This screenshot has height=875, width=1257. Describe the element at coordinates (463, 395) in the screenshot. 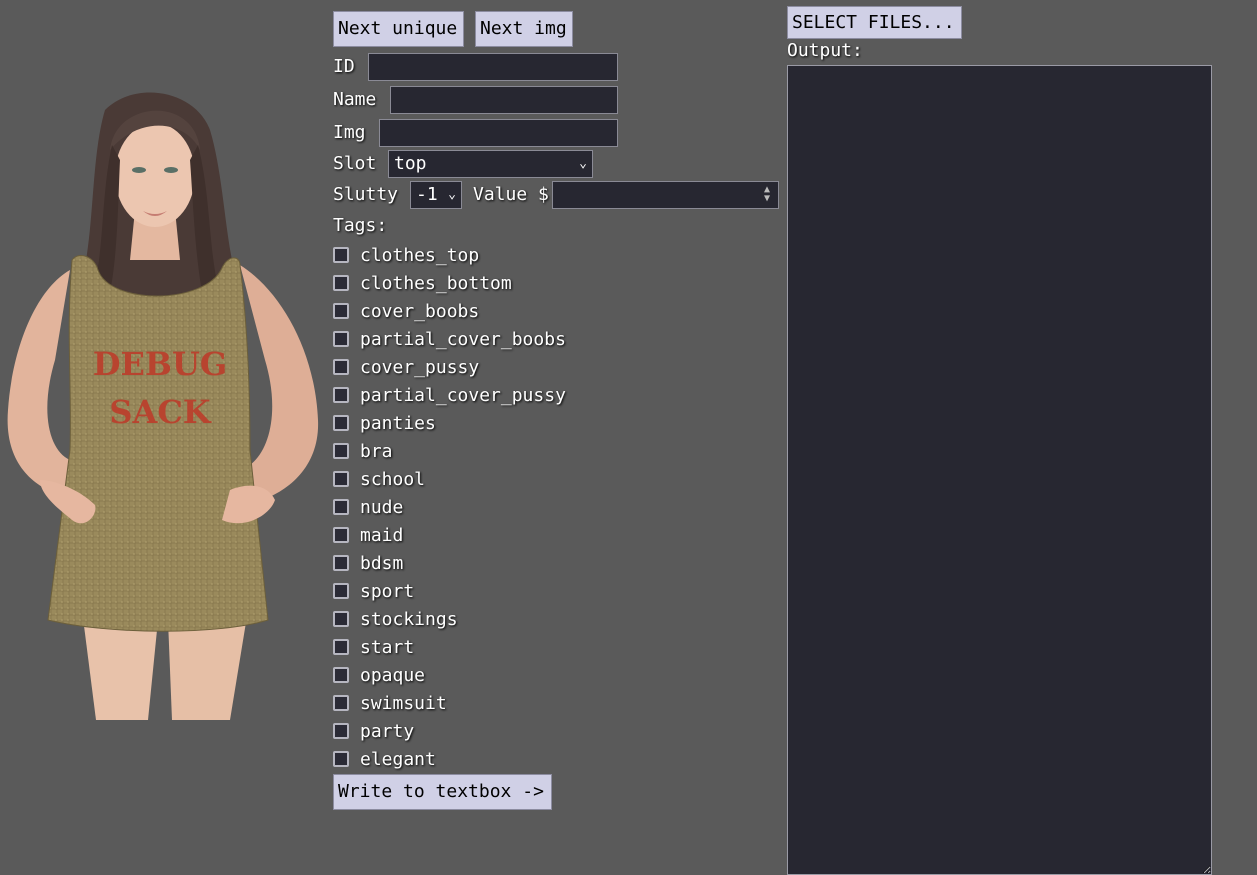

I see `tag-label: partial_cover_pussy` at that location.